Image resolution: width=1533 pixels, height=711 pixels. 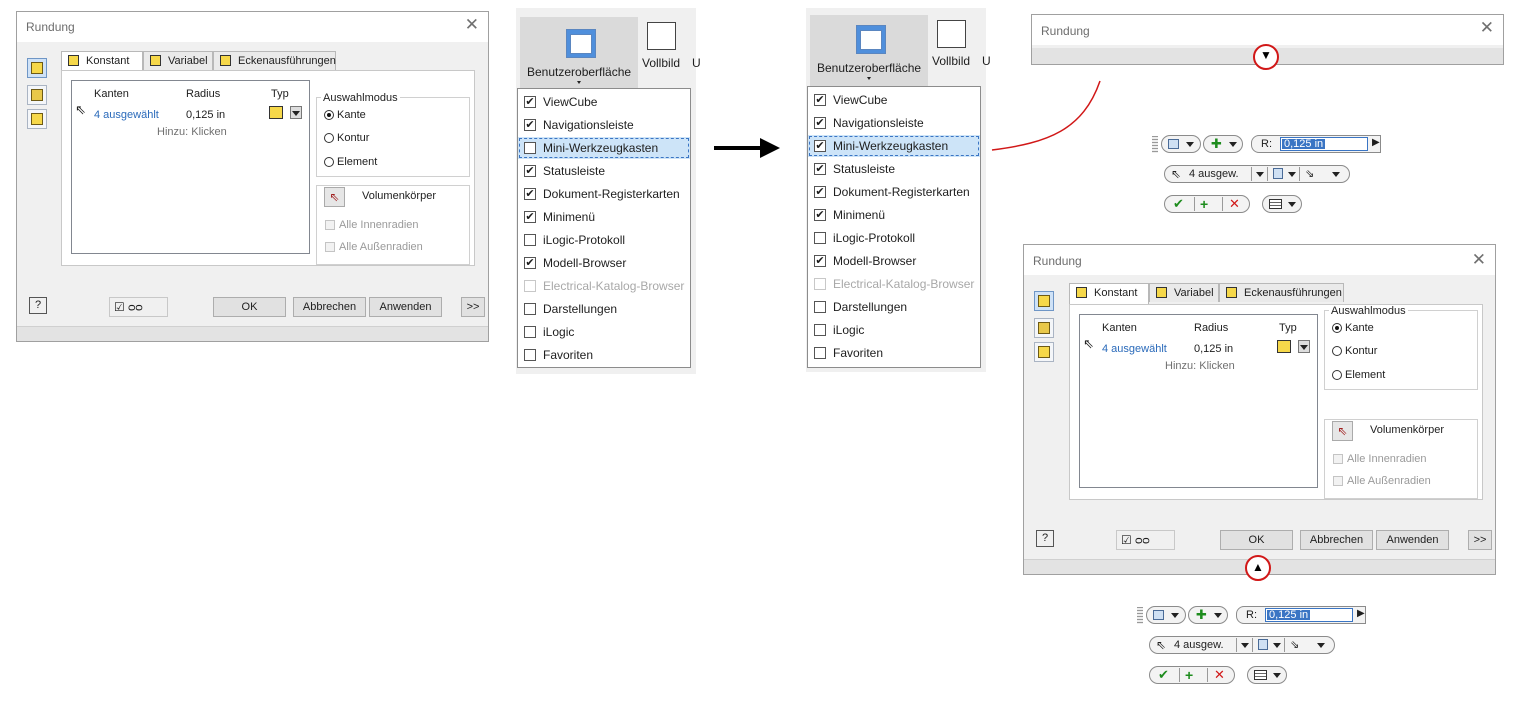 What do you see at coordinates (894, 192) in the screenshot?
I see `menu-item: ✔ Dokument-Registerkarten` at bounding box center [894, 192].